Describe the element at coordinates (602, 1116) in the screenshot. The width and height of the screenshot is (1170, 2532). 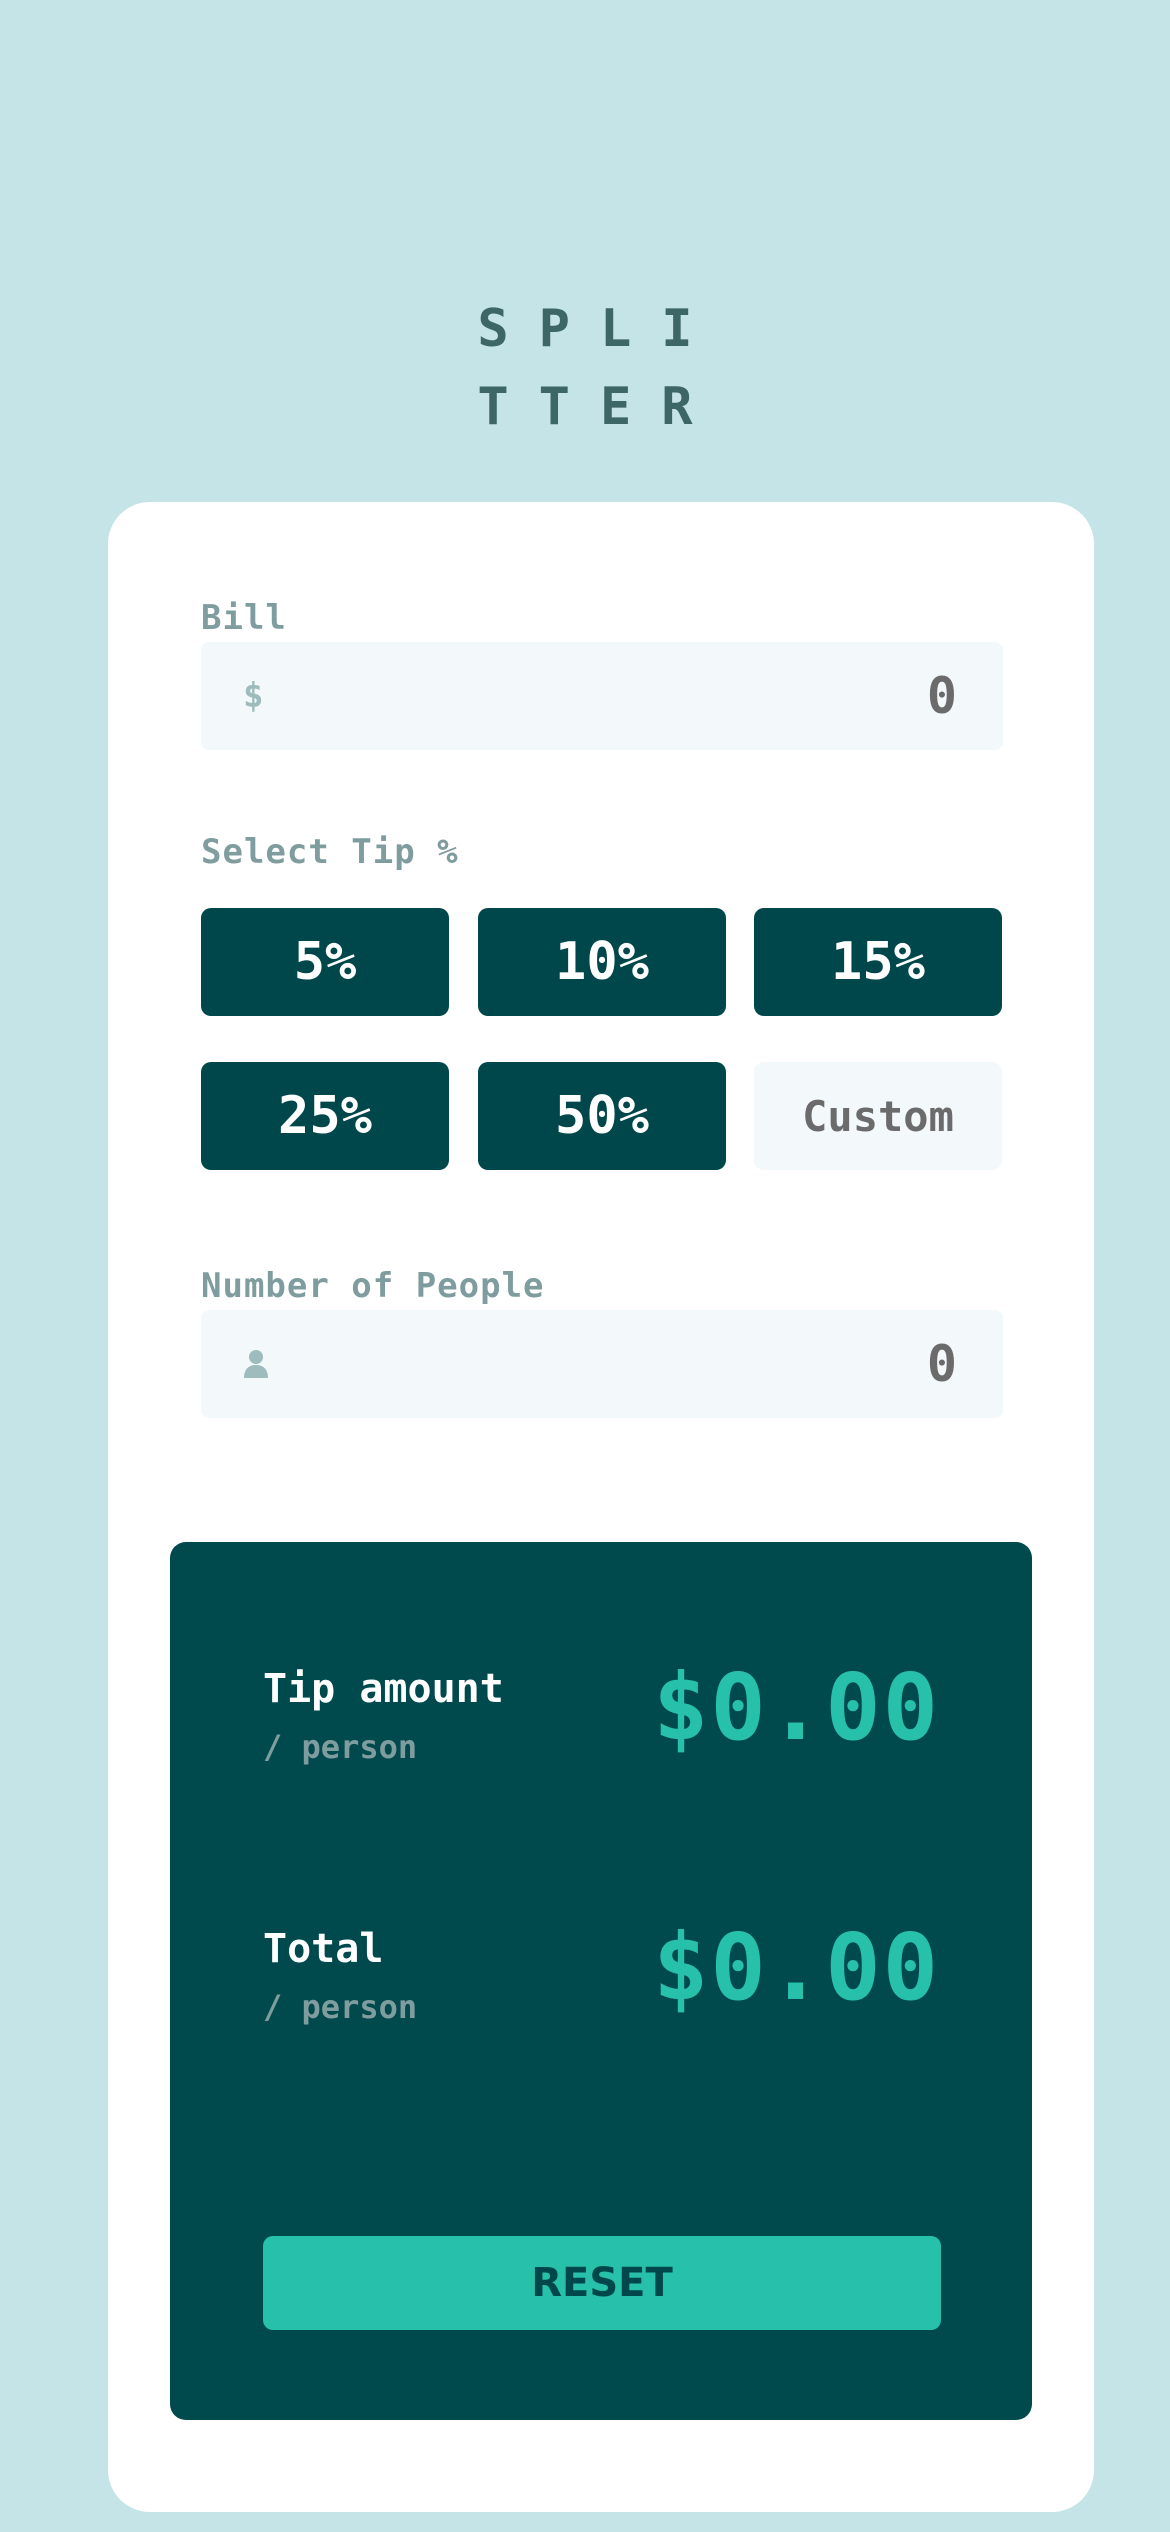
I see `tip-button-50: 50%` at that location.